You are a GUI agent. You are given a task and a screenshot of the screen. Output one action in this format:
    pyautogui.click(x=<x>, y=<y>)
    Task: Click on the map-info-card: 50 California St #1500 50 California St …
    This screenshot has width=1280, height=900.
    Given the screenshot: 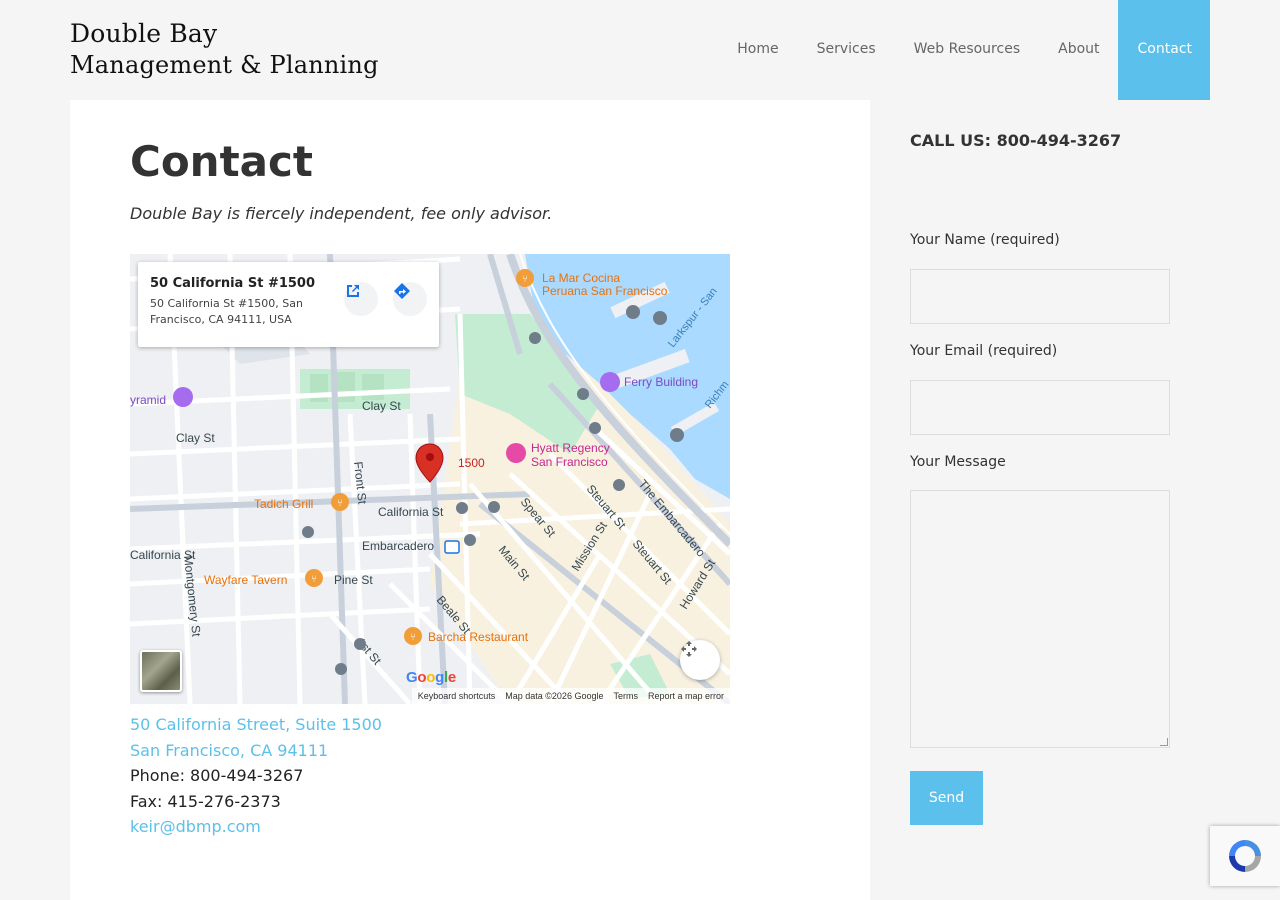 What is the action you would take?
    pyautogui.click(x=288, y=304)
    